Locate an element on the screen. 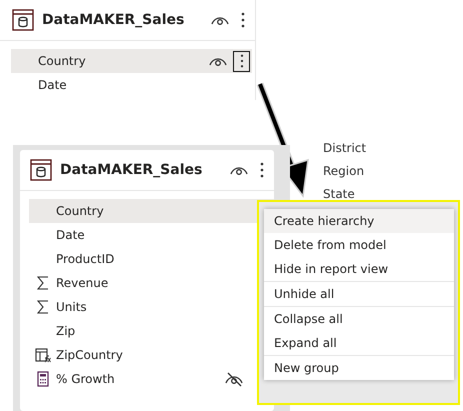  more-options-button is located at coordinates (241, 61).